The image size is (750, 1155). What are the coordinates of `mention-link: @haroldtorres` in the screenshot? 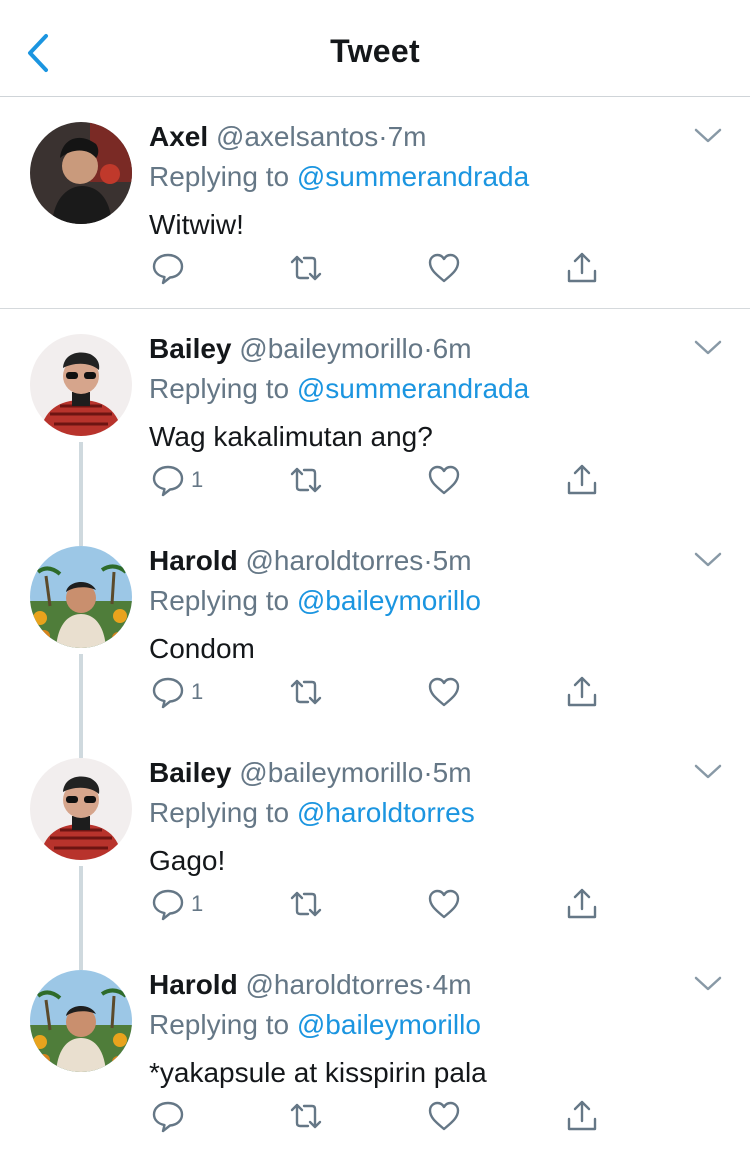 It's located at (386, 812).